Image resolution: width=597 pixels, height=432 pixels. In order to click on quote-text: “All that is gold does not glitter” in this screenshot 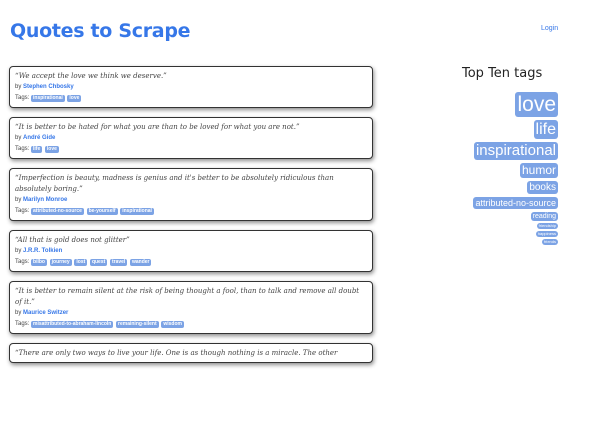, I will do `click(72, 240)`.